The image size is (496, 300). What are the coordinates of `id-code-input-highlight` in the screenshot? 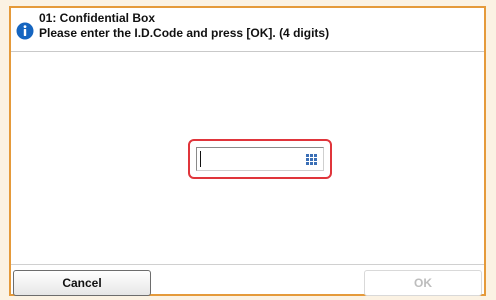 It's located at (260, 159).